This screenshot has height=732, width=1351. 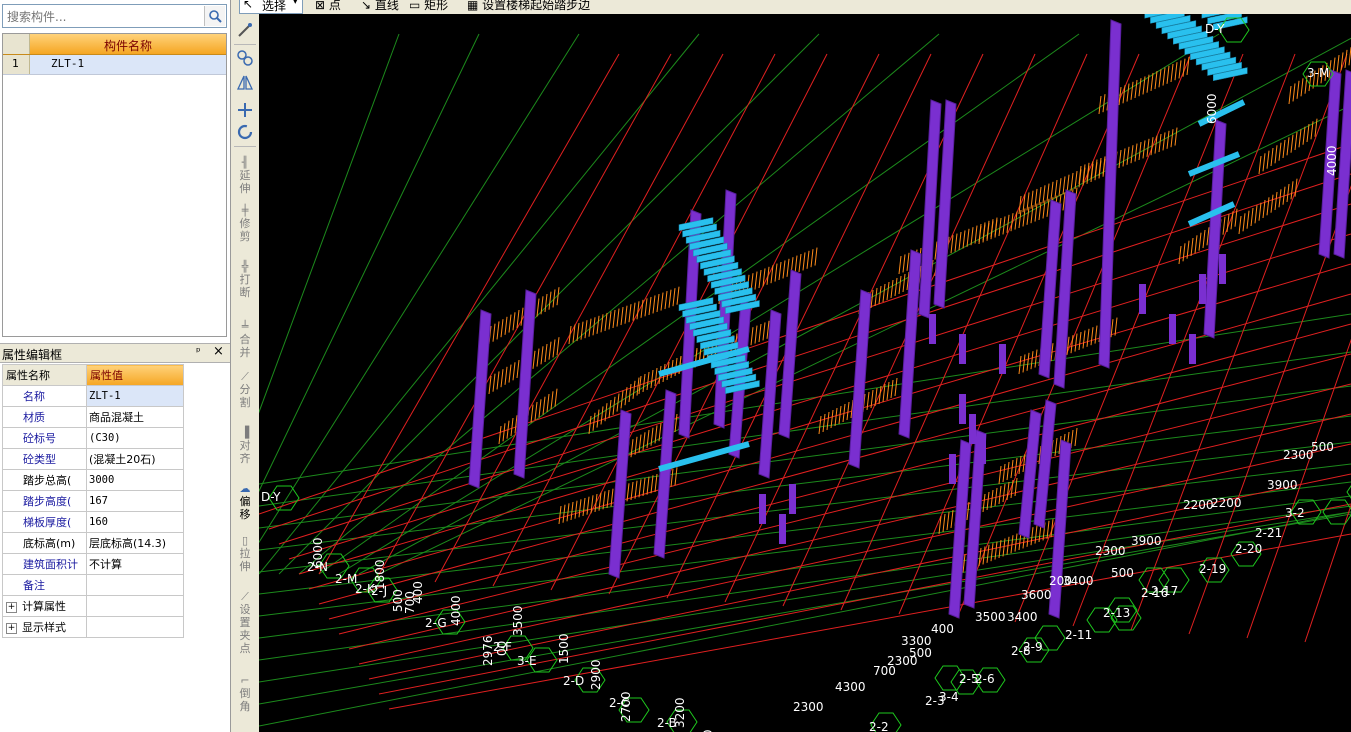 What do you see at coordinates (135, 417) in the screenshot?
I see `prop-value: 商品混凝土` at bounding box center [135, 417].